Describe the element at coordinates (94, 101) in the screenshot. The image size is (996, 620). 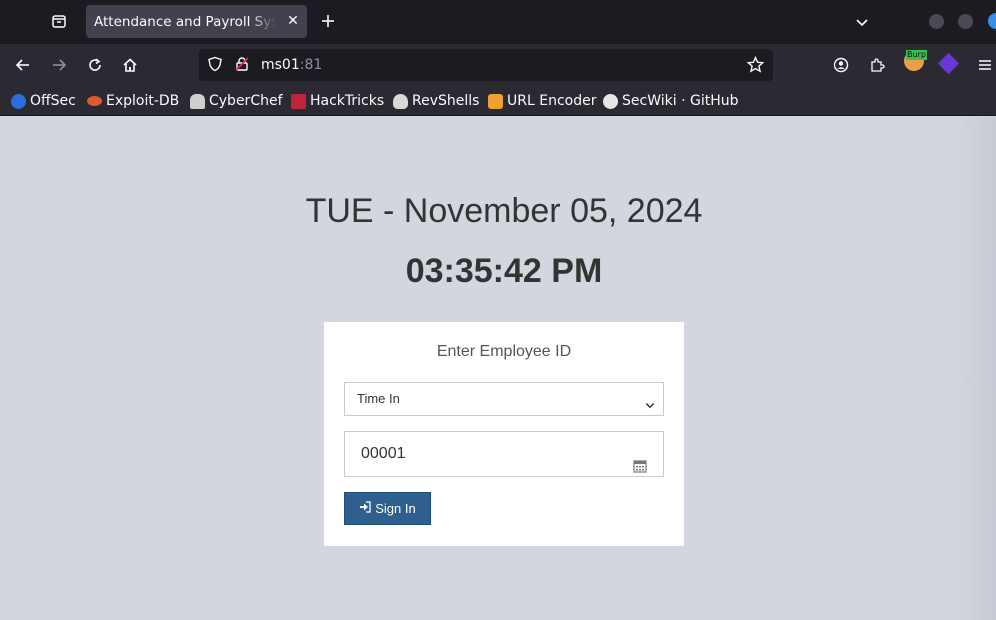
I see `exploit-db-icon` at that location.